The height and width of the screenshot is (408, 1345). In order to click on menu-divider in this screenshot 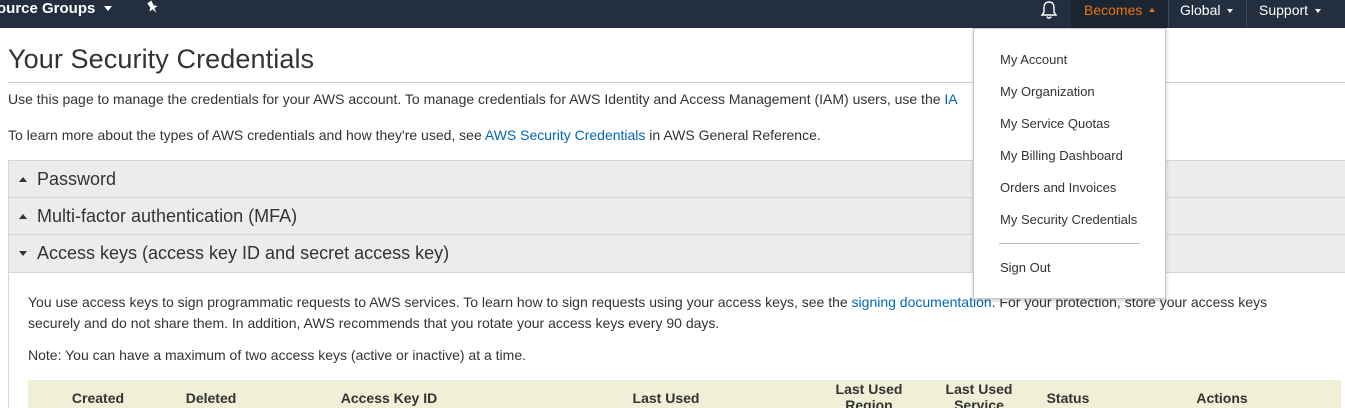, I will do `click(1069, 243)`.